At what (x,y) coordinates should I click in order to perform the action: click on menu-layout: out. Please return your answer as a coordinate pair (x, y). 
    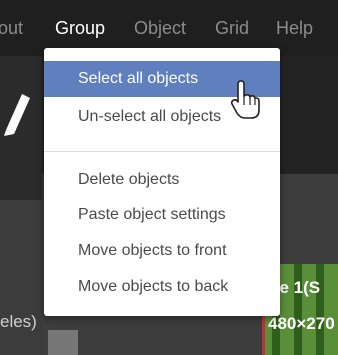
    Looking at the image, I should click on (11, 28).